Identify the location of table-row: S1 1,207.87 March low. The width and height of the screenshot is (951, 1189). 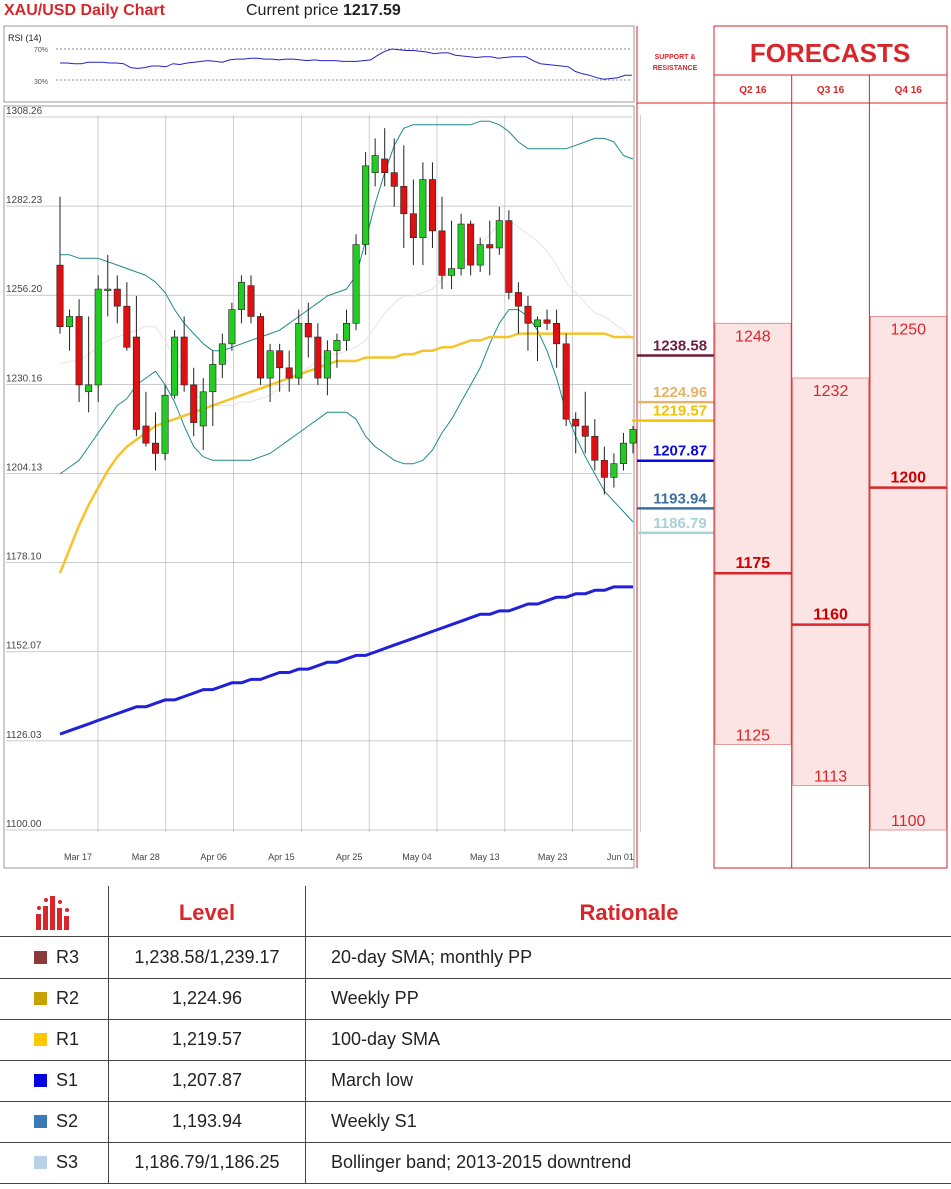
(475, 1081).